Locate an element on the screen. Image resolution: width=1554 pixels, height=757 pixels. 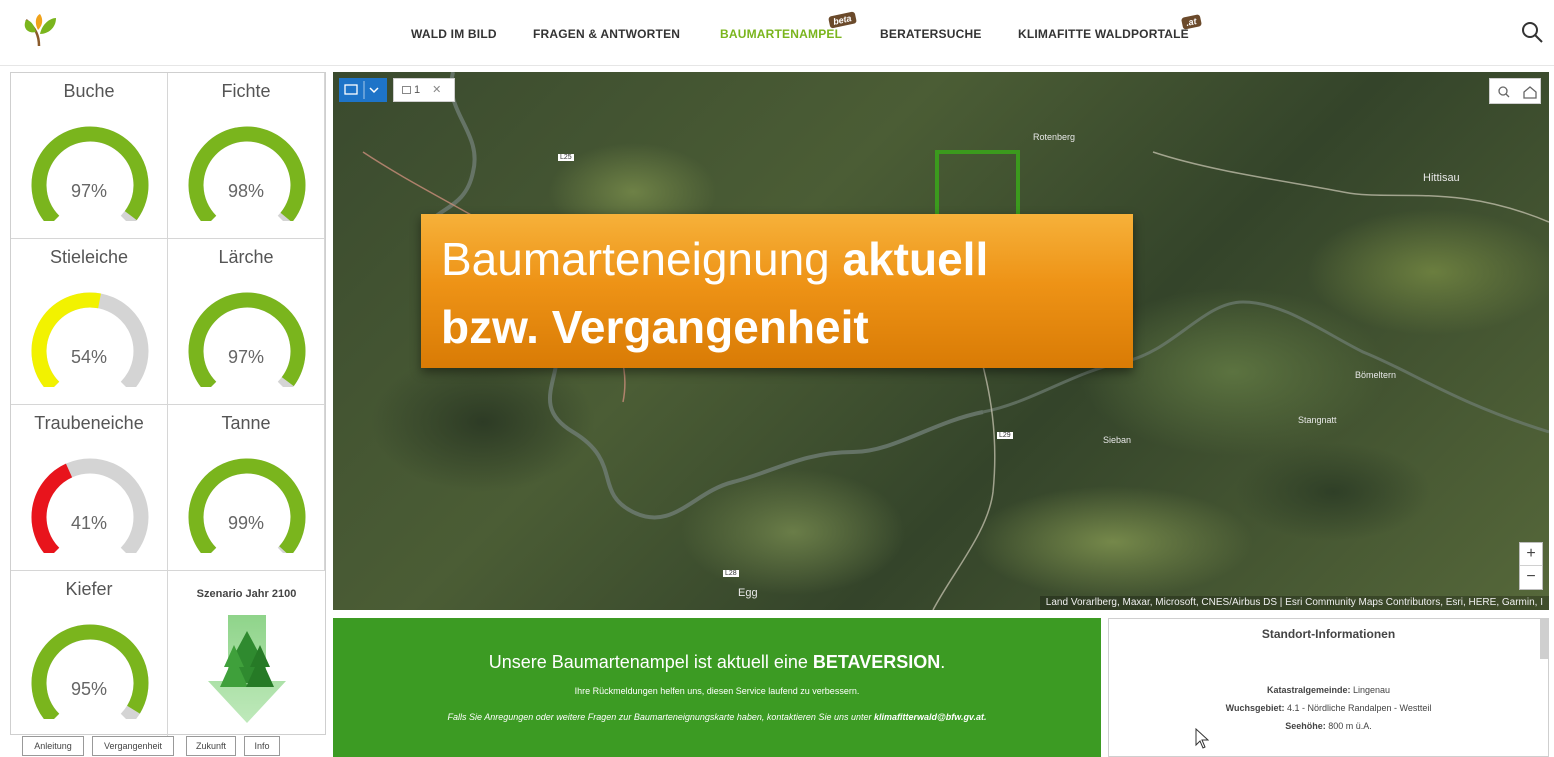
nav-beratersuche: BERATERSUCHE is located at coordinates (931, 34).